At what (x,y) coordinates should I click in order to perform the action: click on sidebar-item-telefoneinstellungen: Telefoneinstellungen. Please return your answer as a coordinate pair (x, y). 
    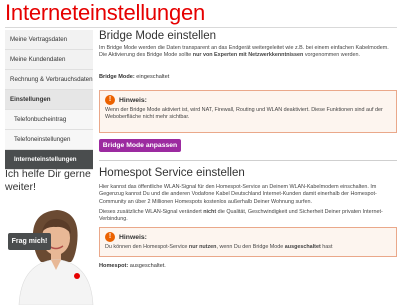
    Looking at the image, I should click on (49, 140).